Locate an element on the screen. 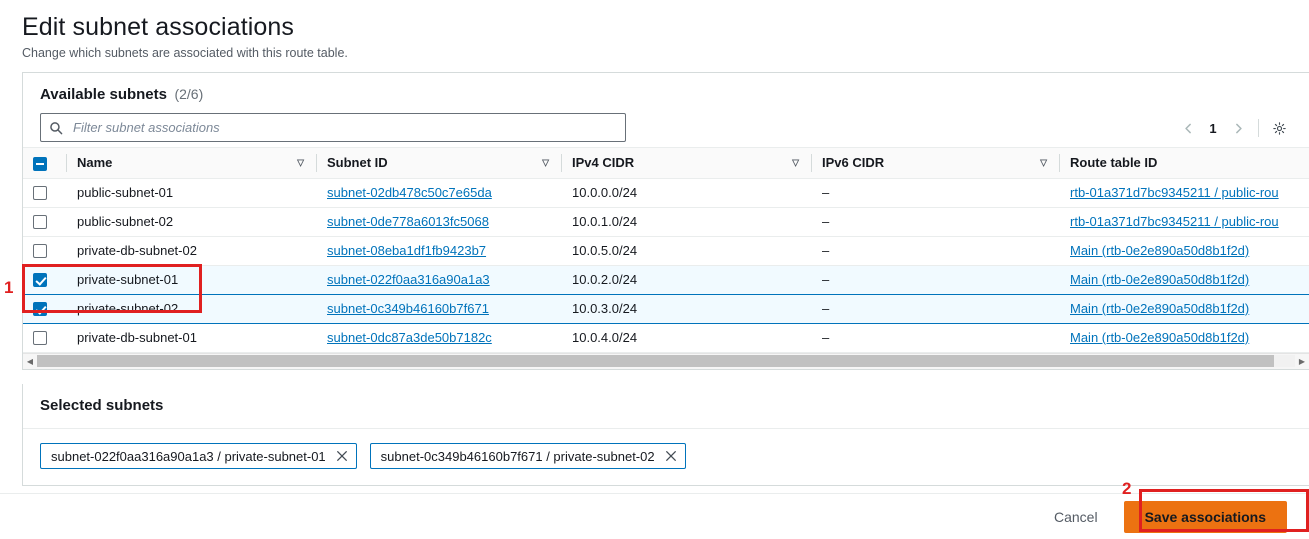  chevron-left-icon is located at coordinates (1188, 128).